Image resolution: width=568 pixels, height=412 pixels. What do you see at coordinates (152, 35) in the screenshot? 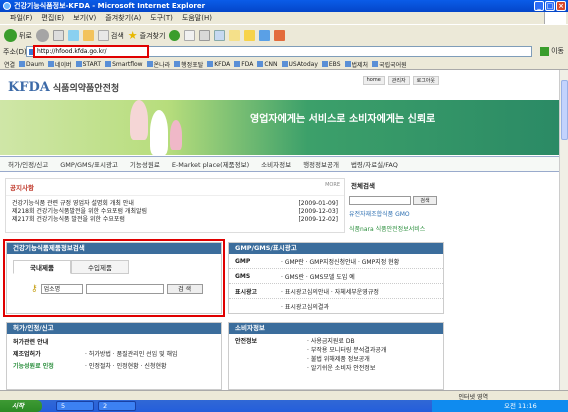
I see `favorites-label: 즐겨찾기` at bounding box center [152, 35].